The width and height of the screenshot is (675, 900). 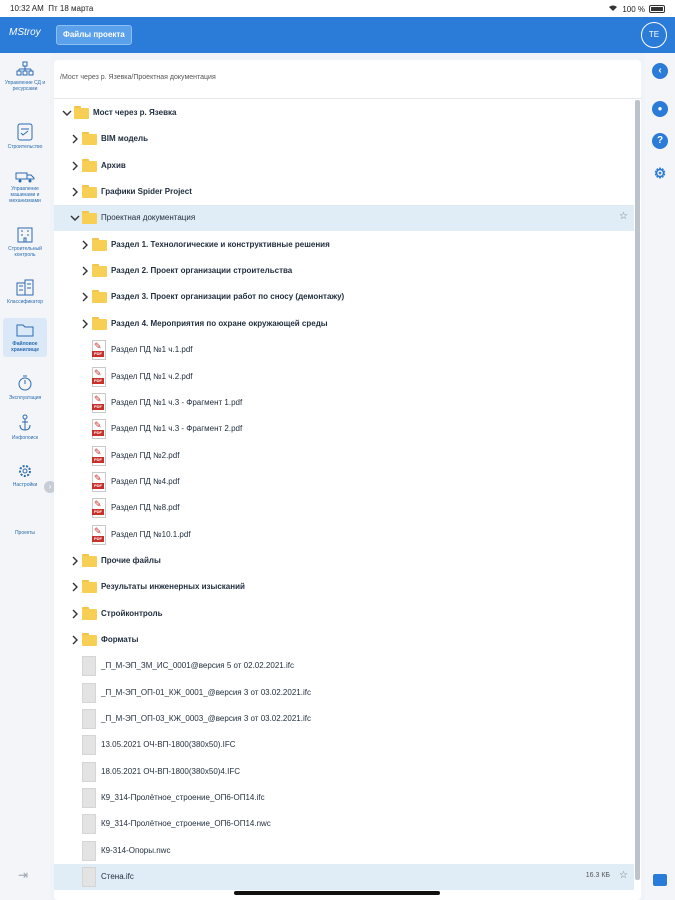 I want to click on logout-icon: ⇥, so click(x=23, y=875).